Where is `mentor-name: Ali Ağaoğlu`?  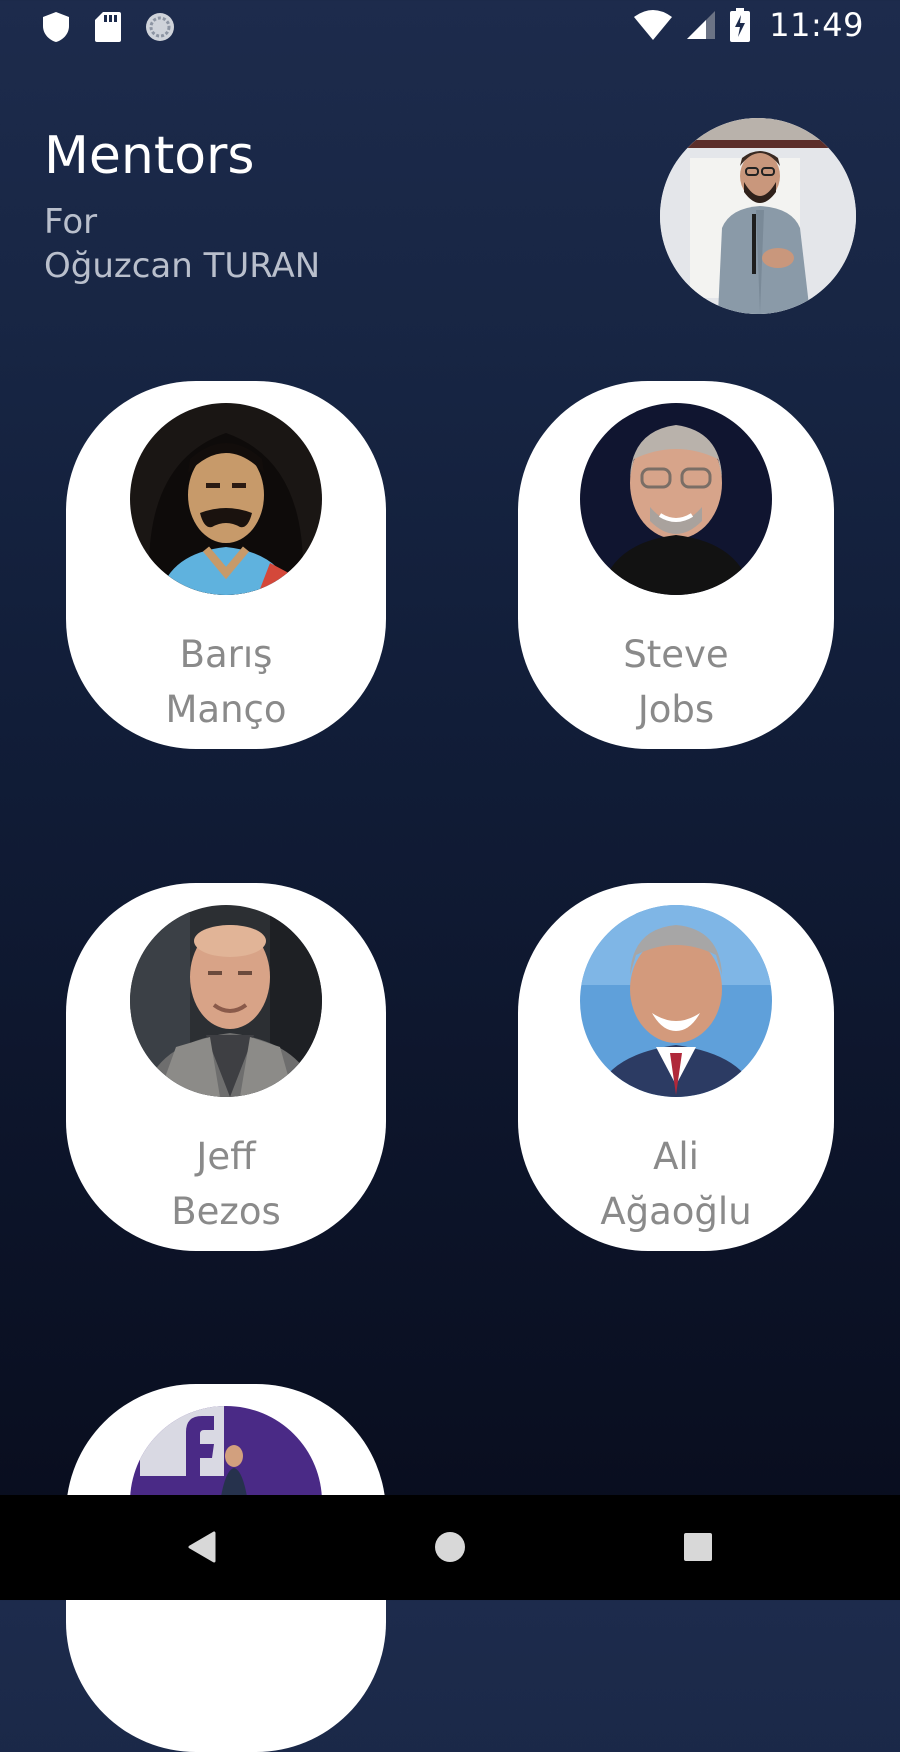
mentor-name: Ali Ağaoğlu is located at coordinates (676, 1184).